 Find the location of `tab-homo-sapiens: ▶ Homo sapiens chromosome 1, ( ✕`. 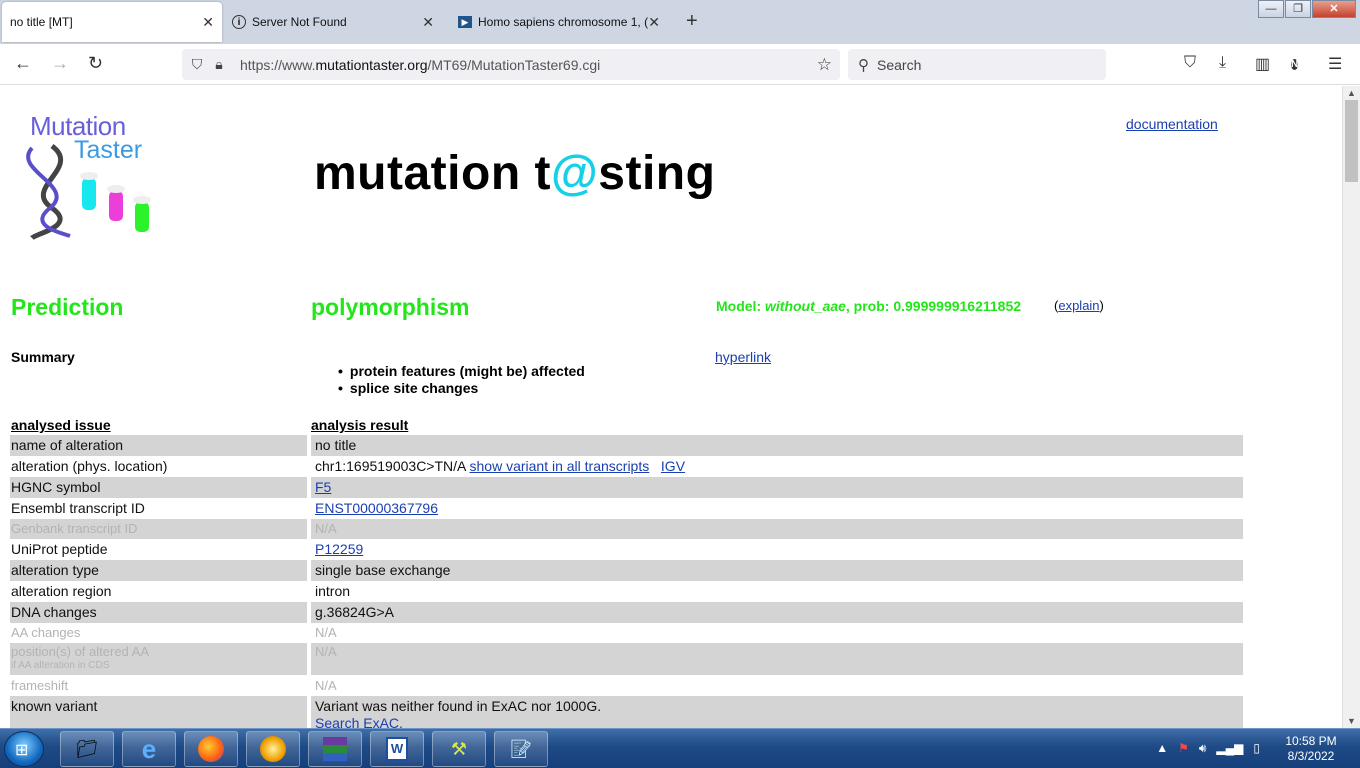

tab-homo-sapiens: ▶ Homo sapiens chromosome 1, ( ✕ is located at coordinates (563, 22).